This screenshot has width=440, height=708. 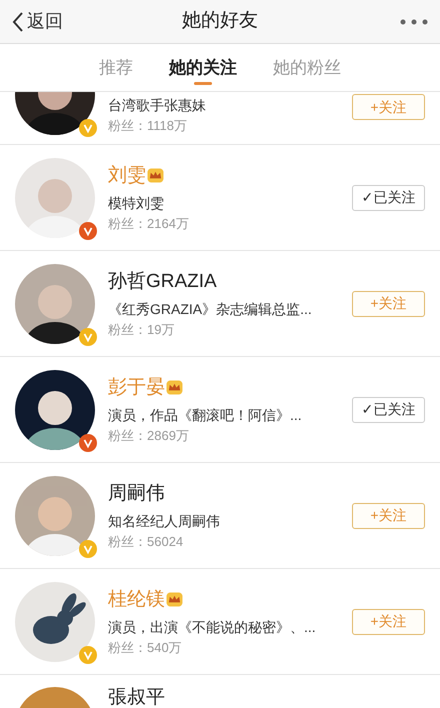 I want to click on user-name: 周嗣伟, so click(x=136, y=493).